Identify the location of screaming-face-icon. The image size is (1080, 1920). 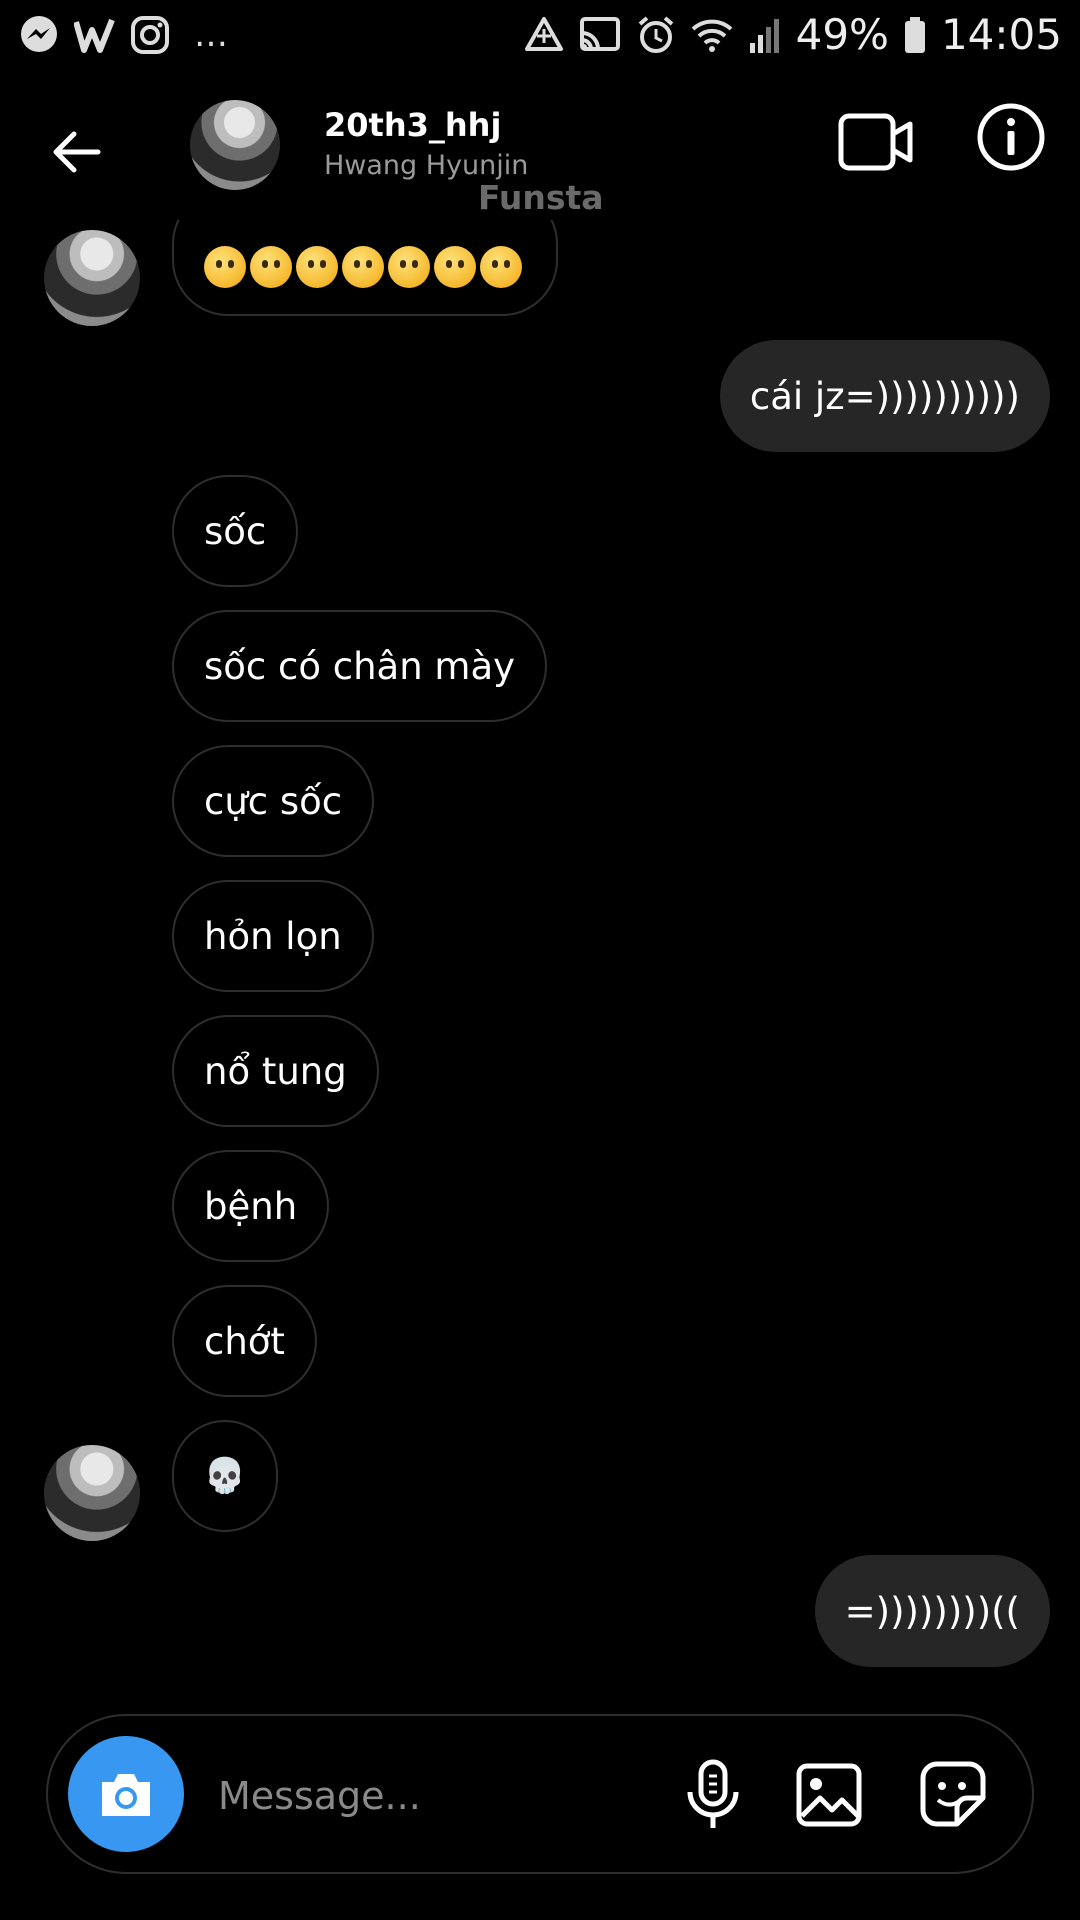
(363, 267).